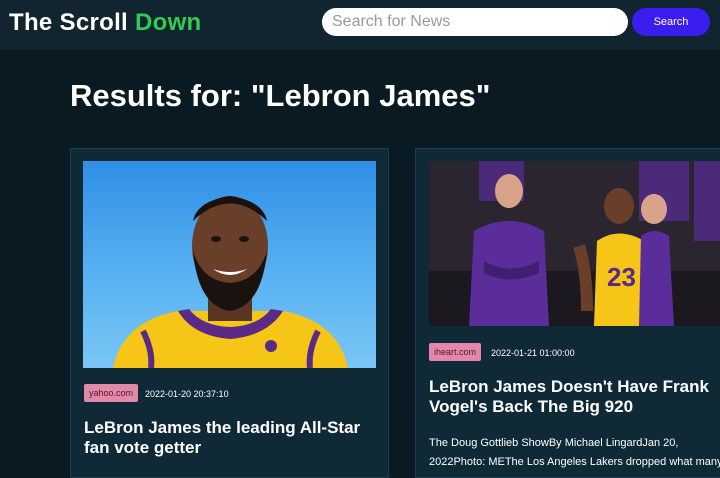 This screenshot has width=720, height=478. Describe the element at coordinates (671, 22) in the screenshot. I see `search-button: Search` at that location.